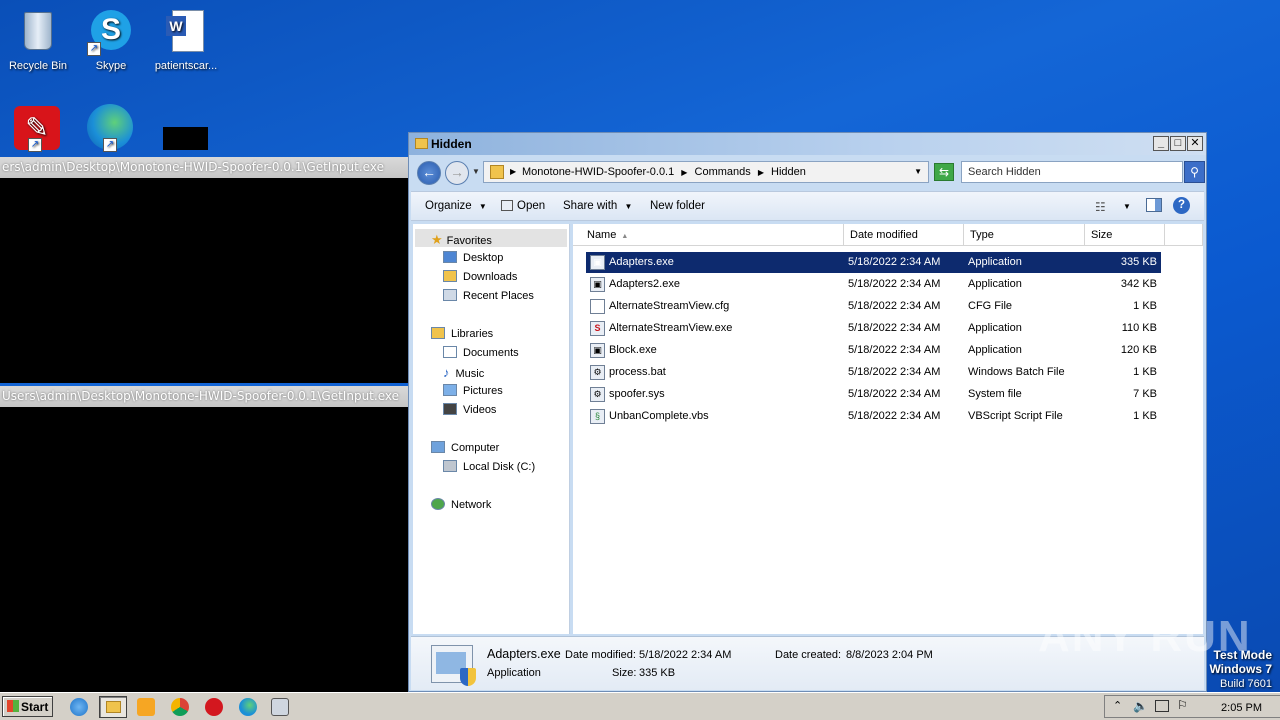  What do you see at coordinates (214, 707) in the screenshot?
I see `opera-icon` at bounding box center [214, 707].